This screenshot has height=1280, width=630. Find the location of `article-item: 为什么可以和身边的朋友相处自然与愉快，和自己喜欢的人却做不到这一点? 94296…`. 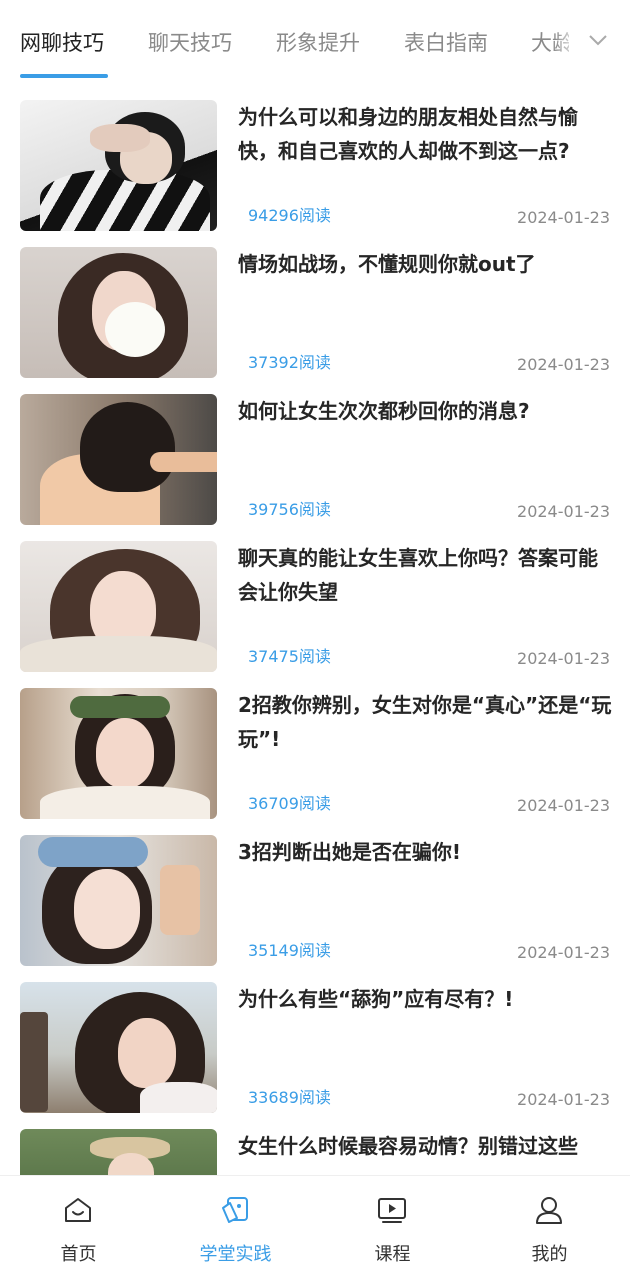

article-item: 为什么可以和身边的朋友相处自然与愉快，和自己喜欢的人却做不到这一点? 94296… is located at coordinates (315, 155).